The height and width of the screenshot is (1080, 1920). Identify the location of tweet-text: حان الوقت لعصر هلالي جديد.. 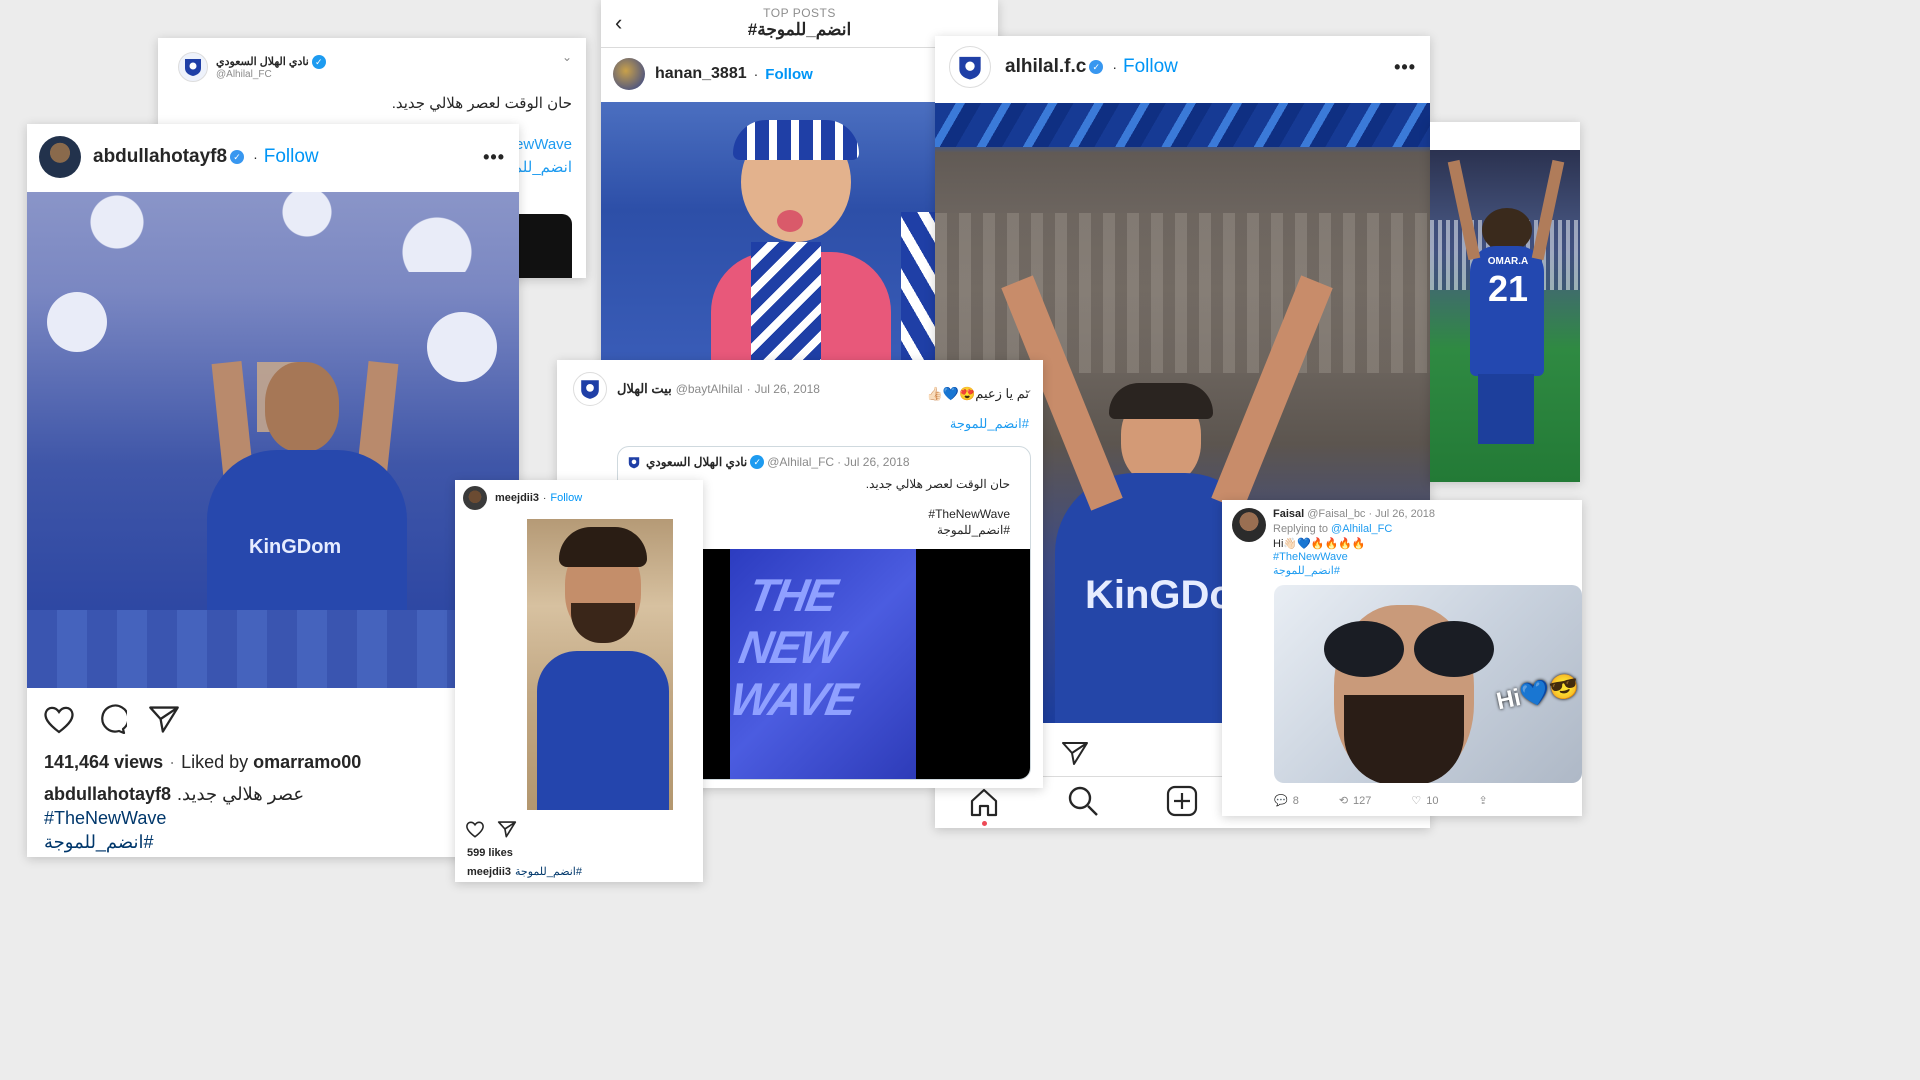
(481, 103).